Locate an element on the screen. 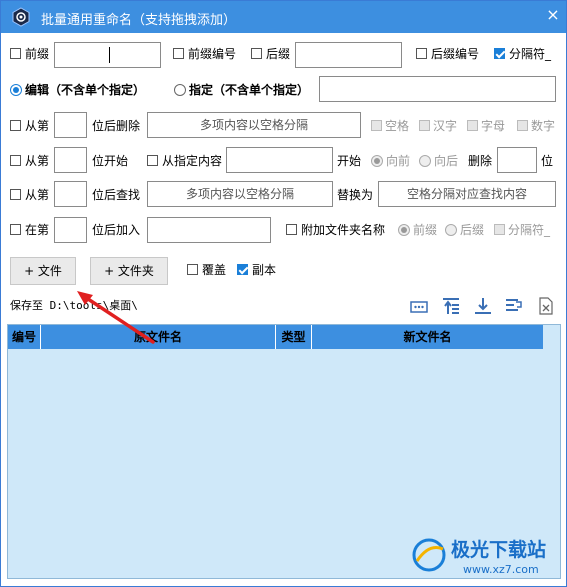  folder-name-checkbox is located at coordinates (291, 229).